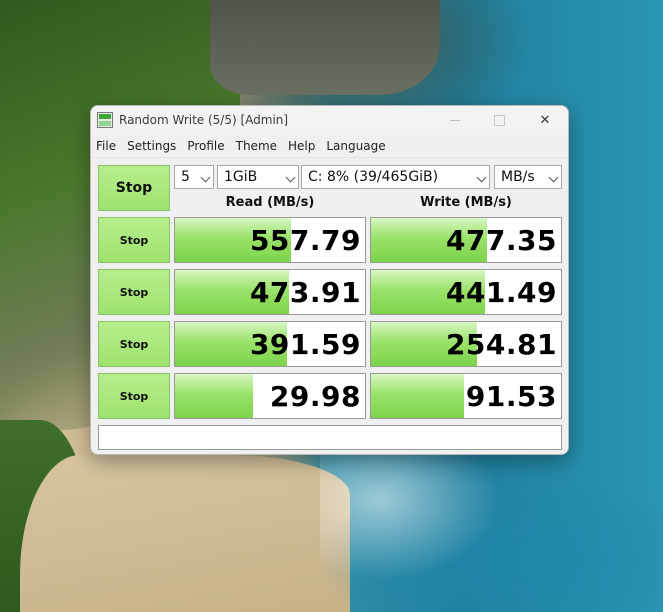 The height and width of the screenshot is (612, 663). What do you see at coordinates (315, 396) in the screenshot?
I see `row-4-read-value: 29.98` at bounding box center [315, 396].